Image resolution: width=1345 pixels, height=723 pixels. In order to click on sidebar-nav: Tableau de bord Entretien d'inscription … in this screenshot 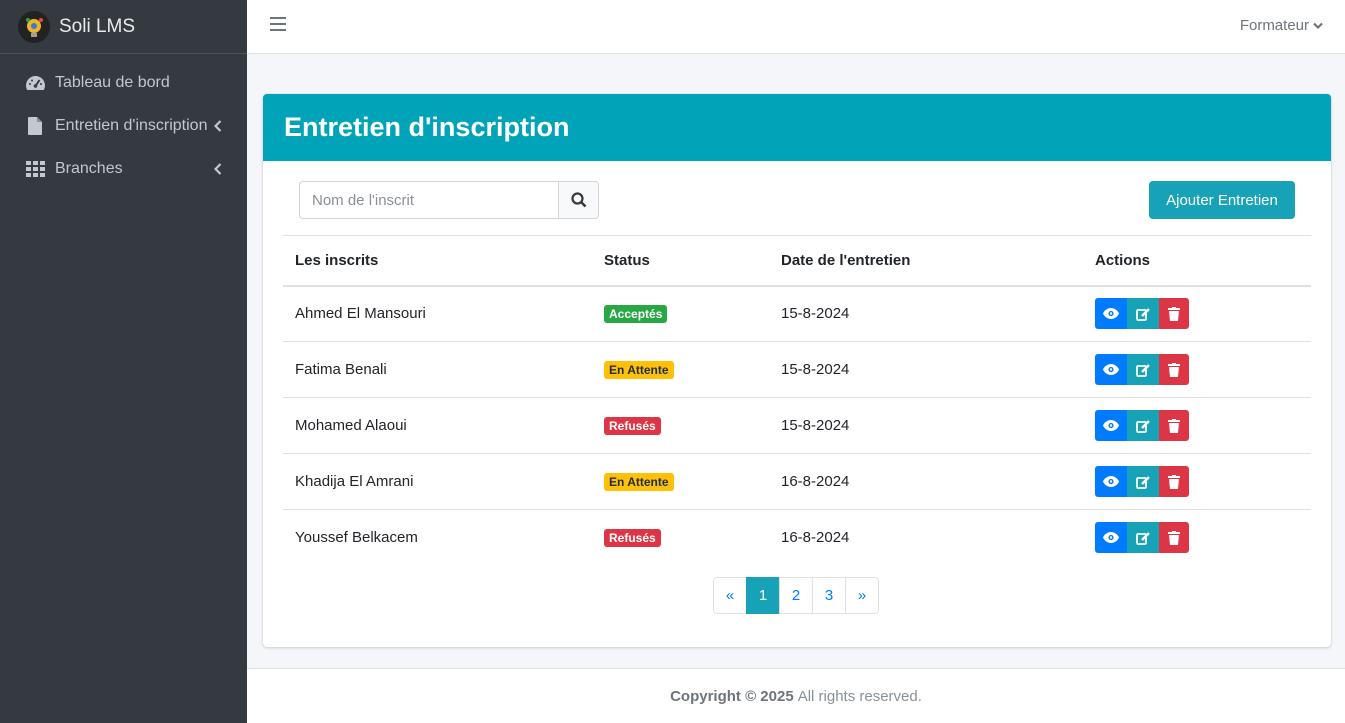, I will do `click(123, 122)`.